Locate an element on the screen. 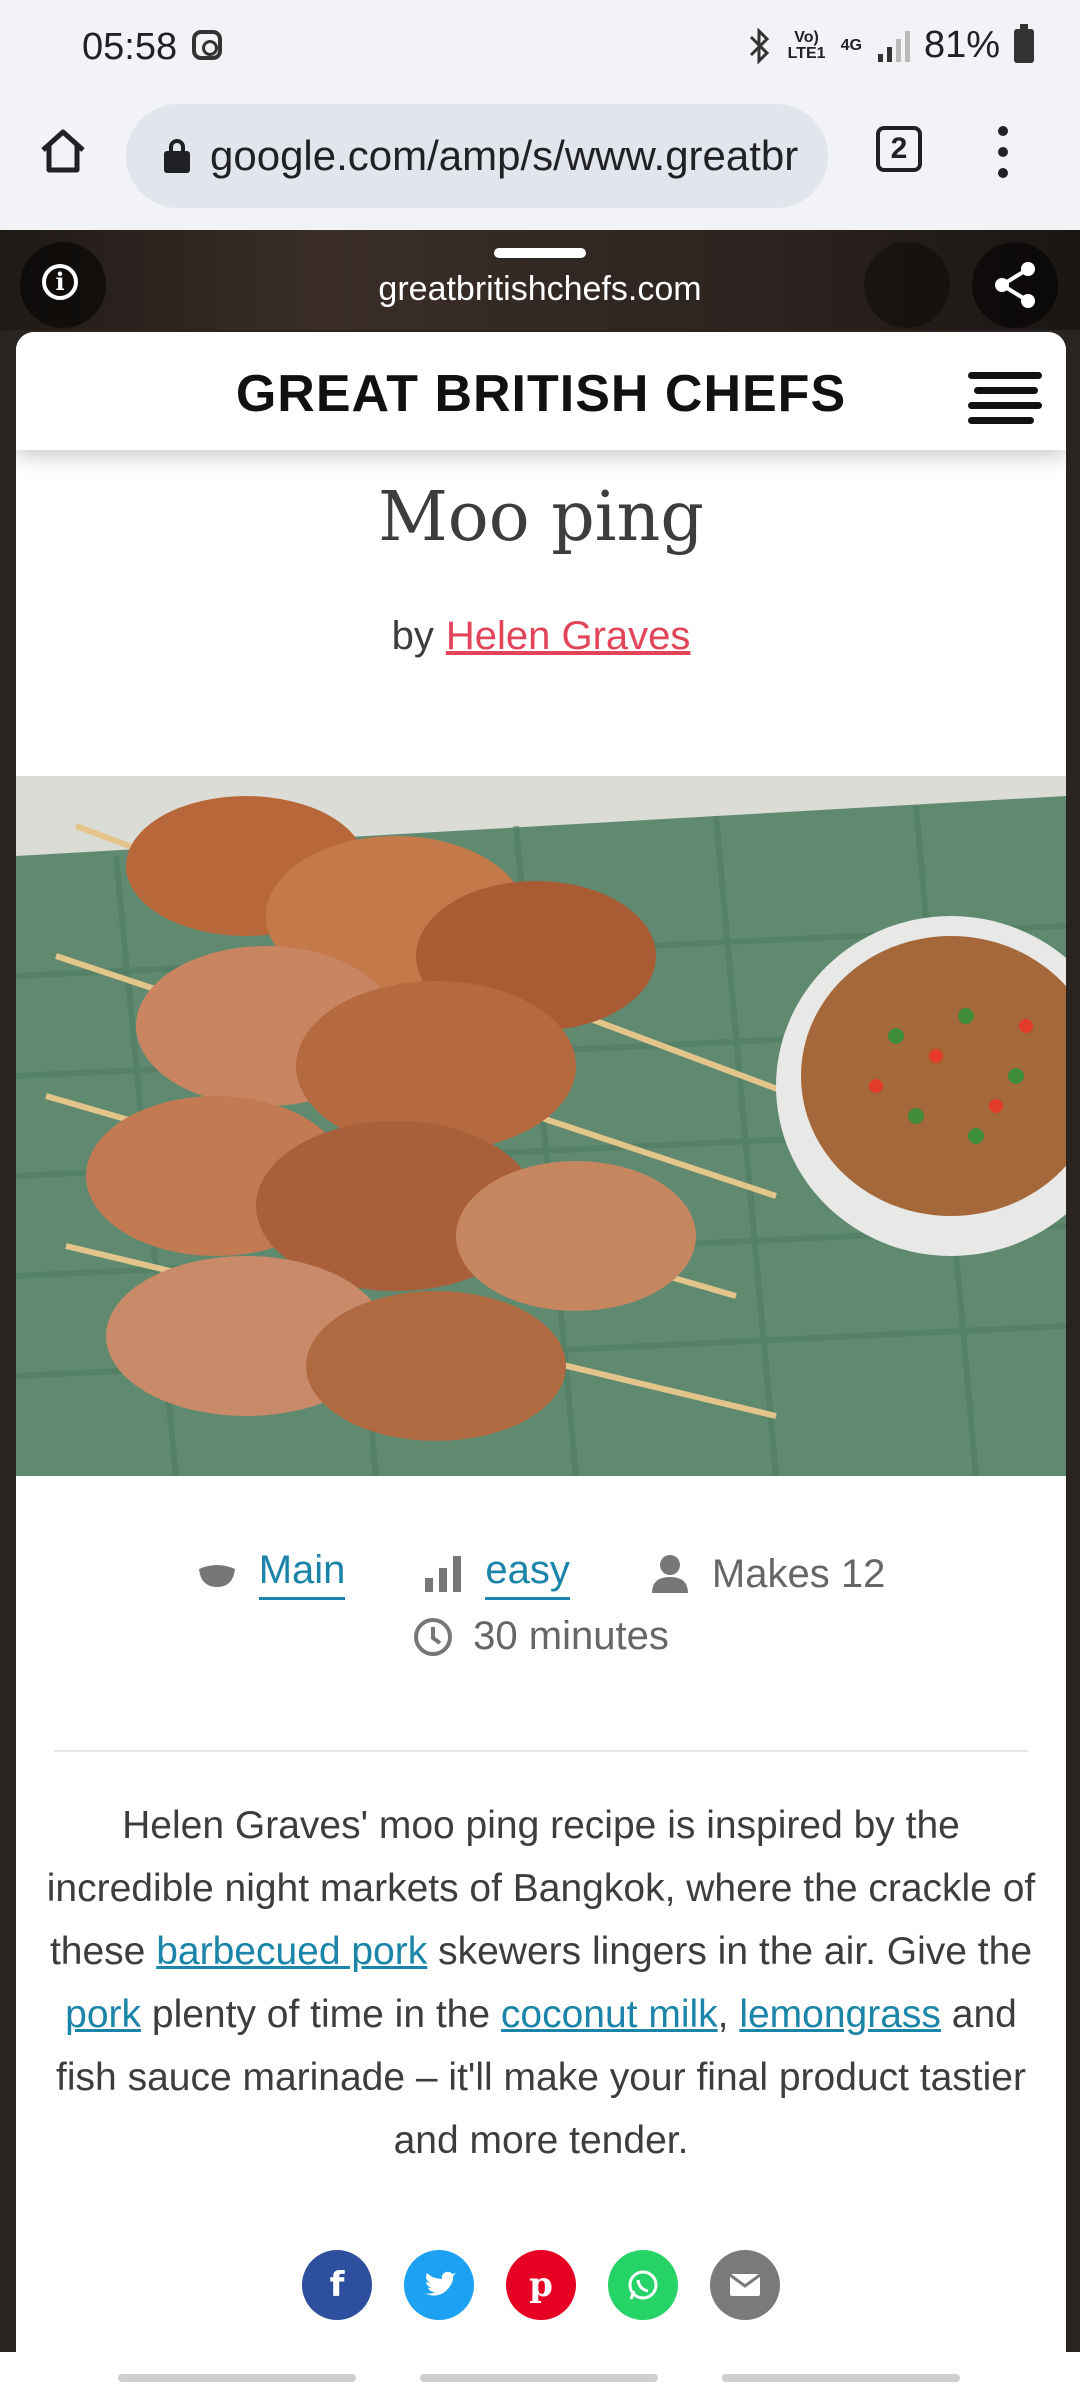 The width and height of the screenshot is (1080, 2400). email-icon is located at coordinates (745, 2284).